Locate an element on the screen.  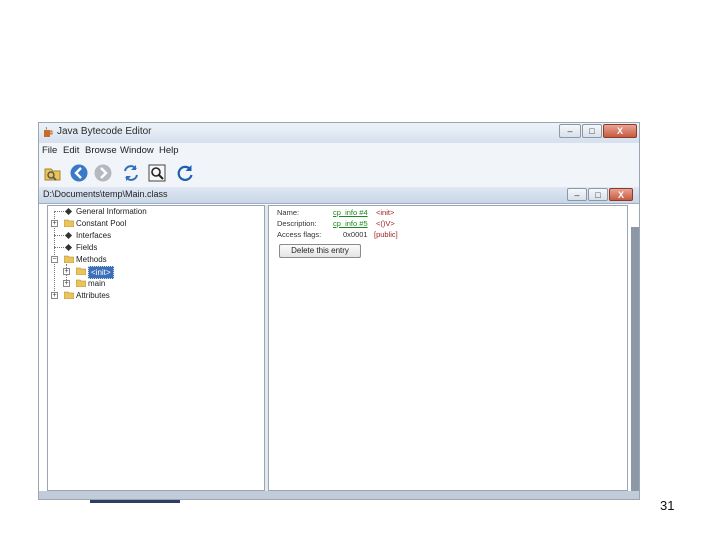
tree-item-attributes: + Attributes is located at coordinates (155, 296).